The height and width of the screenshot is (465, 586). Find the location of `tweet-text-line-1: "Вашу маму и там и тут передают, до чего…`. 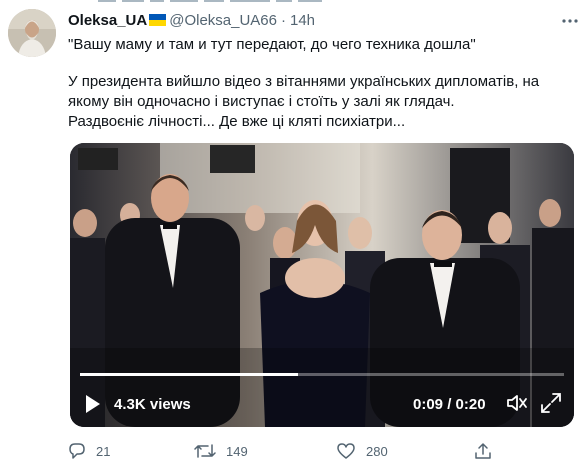

tweet-text-line-1: "Вашу маму и там и тут передают, до чего… is located at coordinates (272, 44).